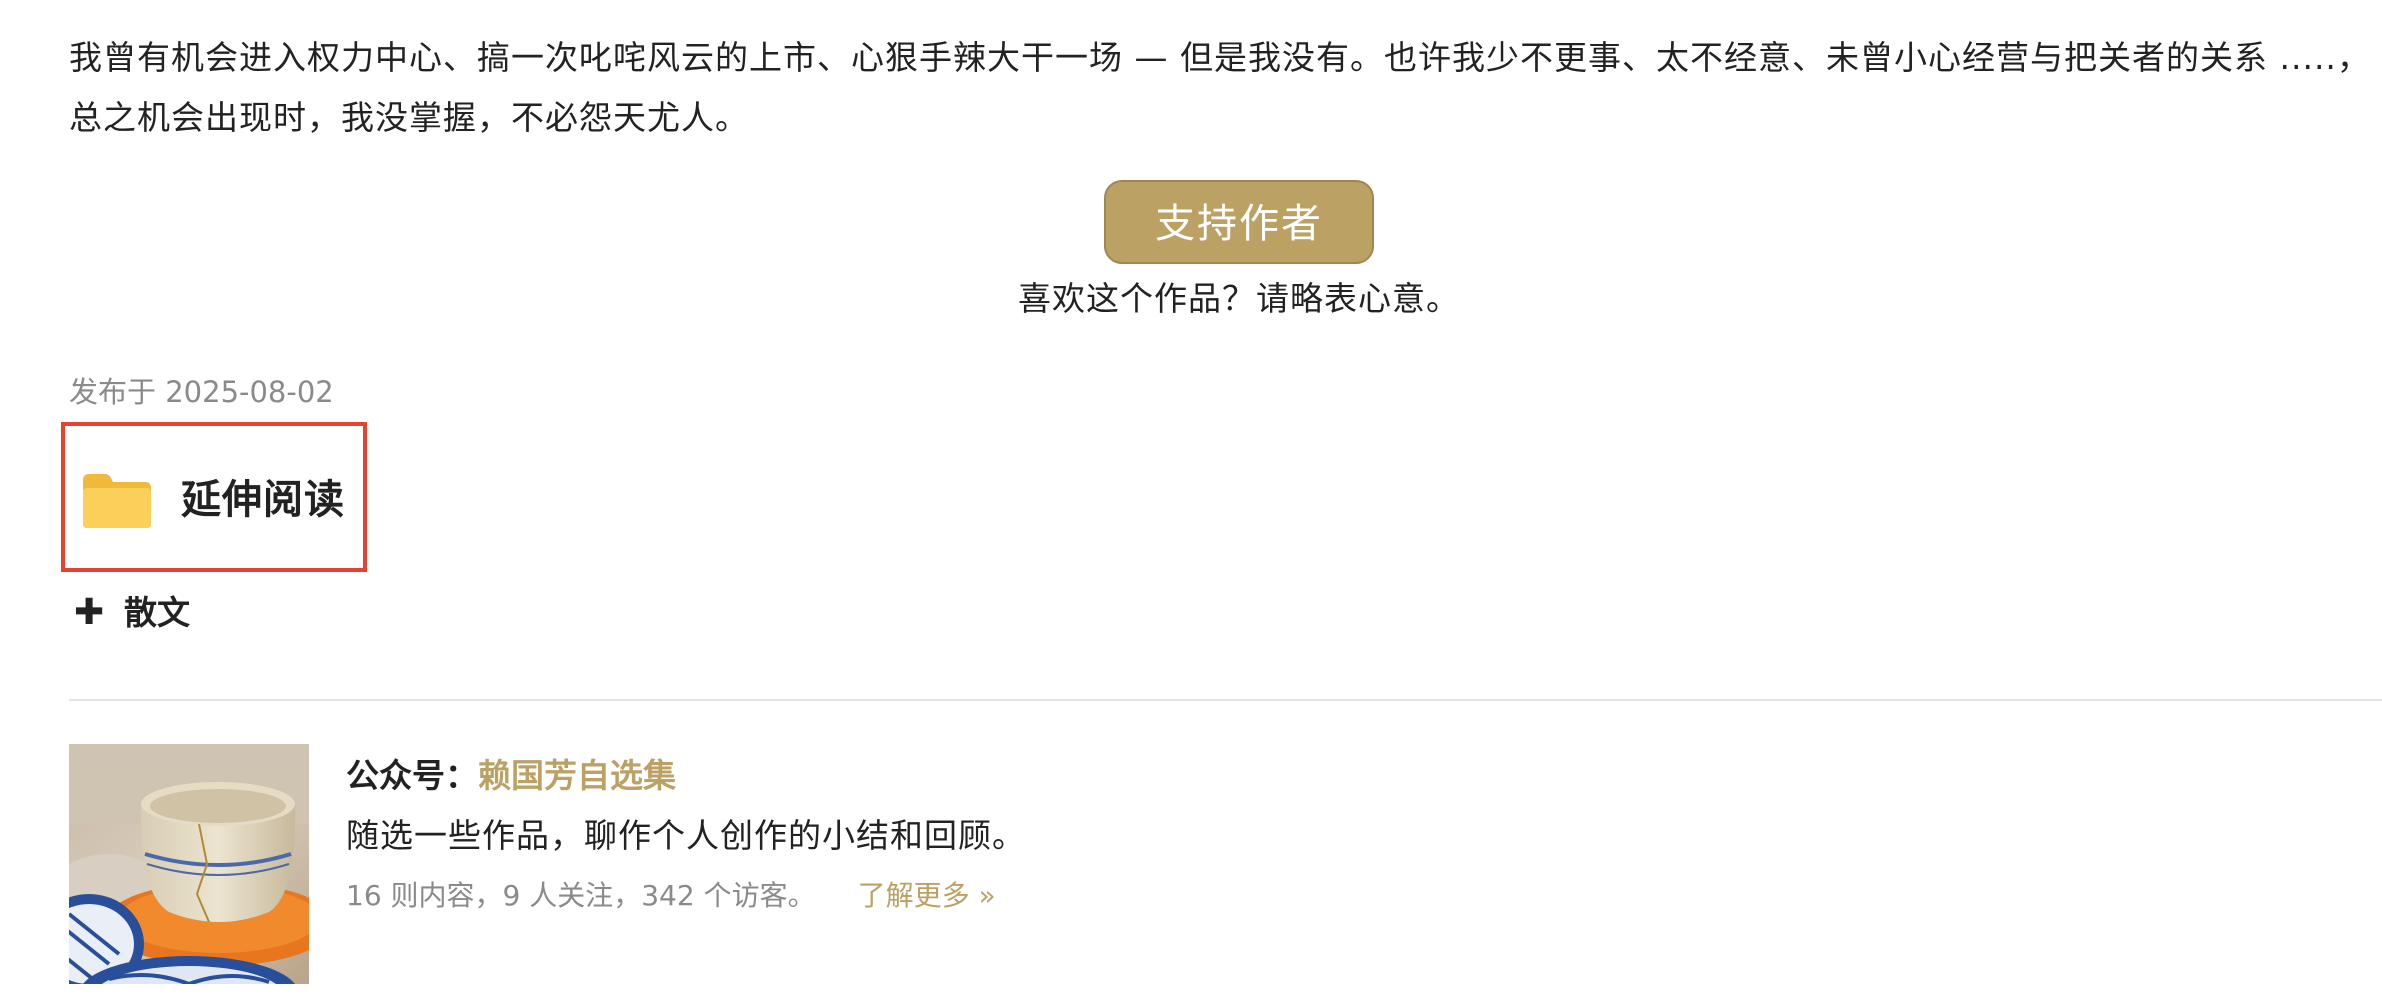 The height and width of the screenshot is (996, 2382). Describe the element at coordinates (686, 835) in the screenshot. I see `account-description: 随选一些作品，聊作个人创作的小结和回顾。` at that location.